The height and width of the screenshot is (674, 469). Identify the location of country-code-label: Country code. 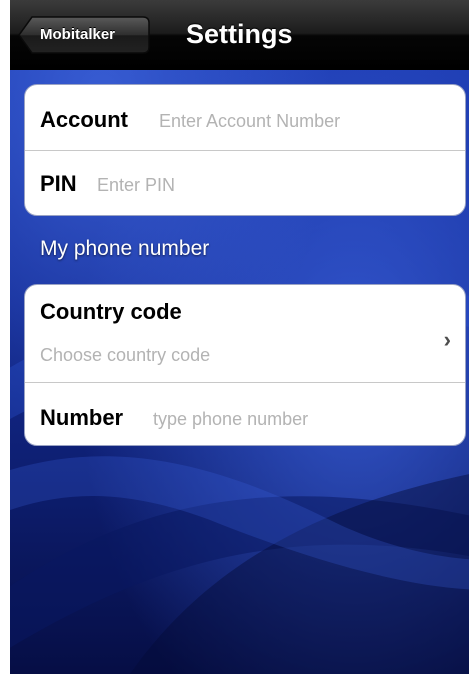
(111, 311).